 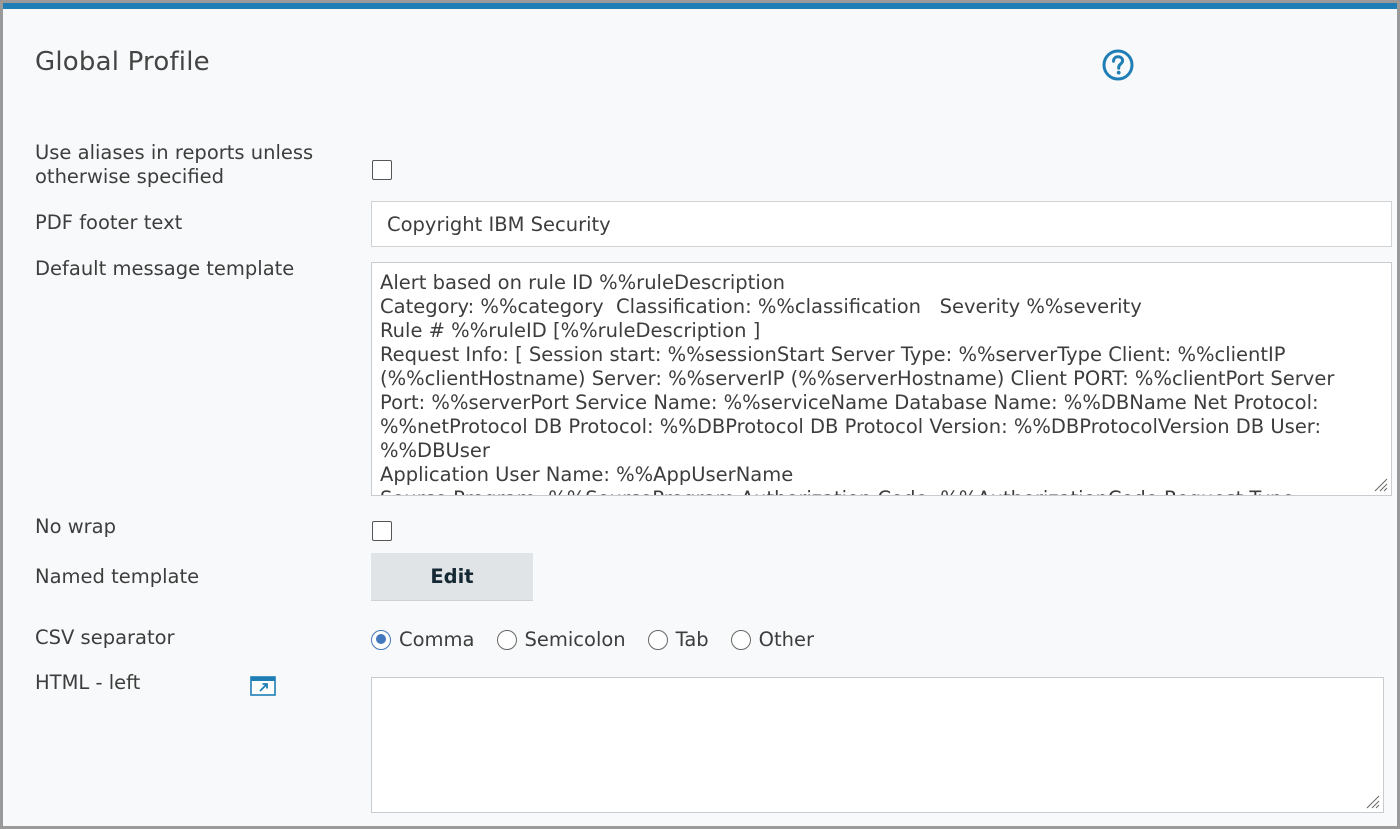 What do you see at coordinates (109, 222) in the screenshot?
I see `pdf-footer-label: PDF footer text` at bounding box center [109, 222].